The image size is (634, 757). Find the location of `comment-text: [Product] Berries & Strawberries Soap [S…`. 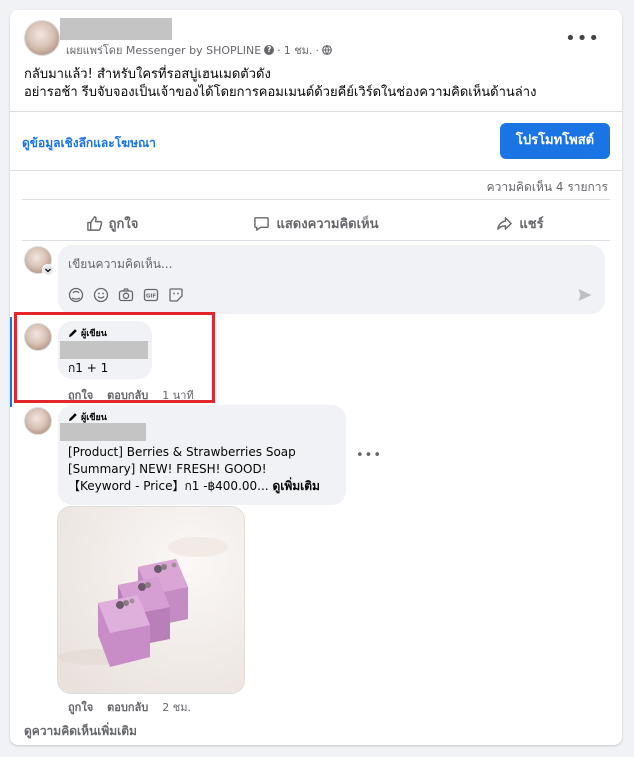

comment-text: [Product] Berries & Strawberries Soap [S… is located at coordinates (194, 469).